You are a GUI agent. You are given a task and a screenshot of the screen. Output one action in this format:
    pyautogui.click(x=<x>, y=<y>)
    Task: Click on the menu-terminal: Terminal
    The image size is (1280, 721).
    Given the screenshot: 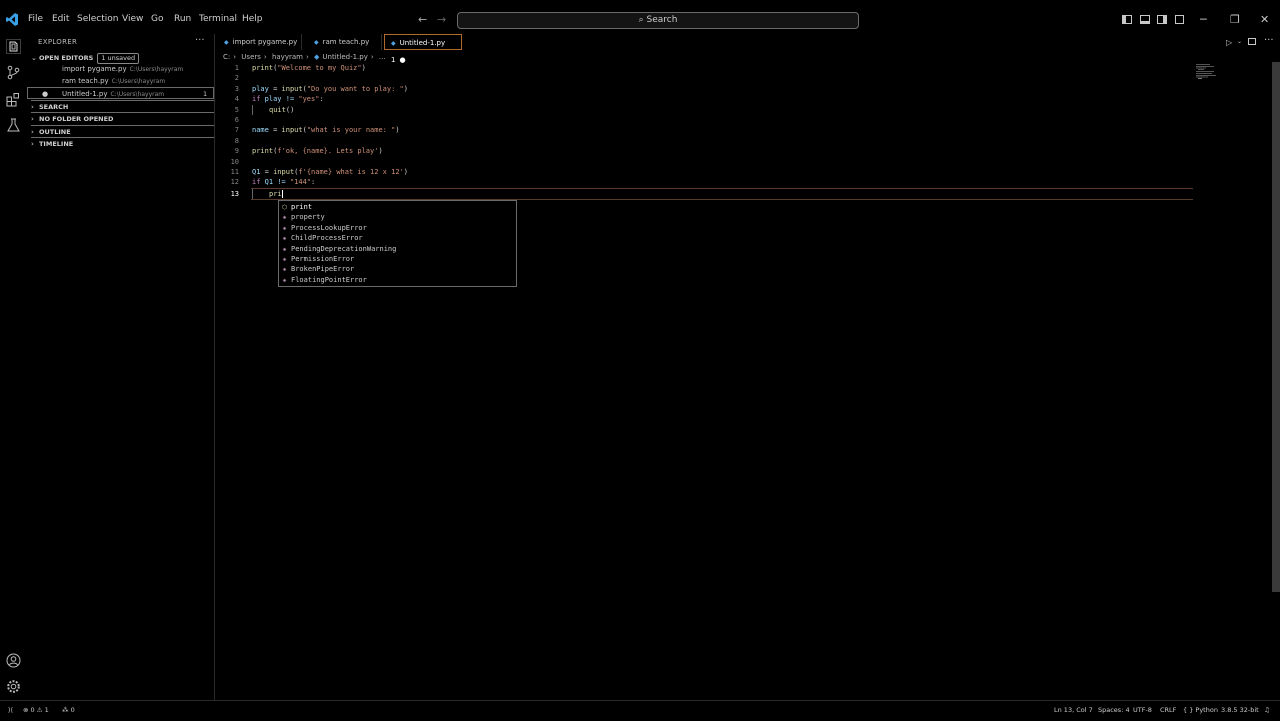 What is the action you would take?
    pyautogui.click(x=218, y=19)
    